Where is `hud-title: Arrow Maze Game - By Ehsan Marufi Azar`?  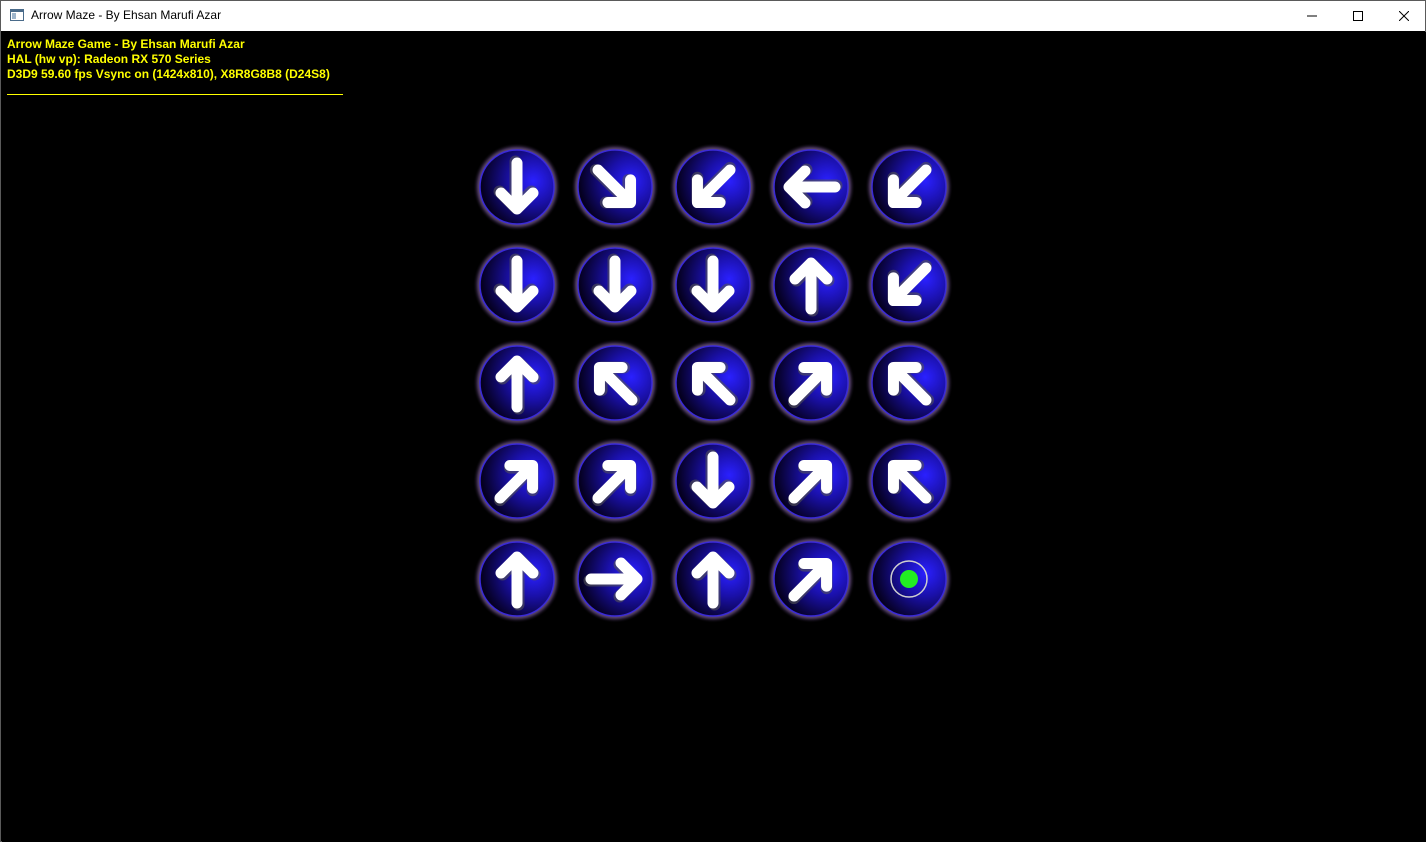 hud-title: Arrow Maze Game - By Ehsan Marufi Azar is located at coordinates (126, 44).